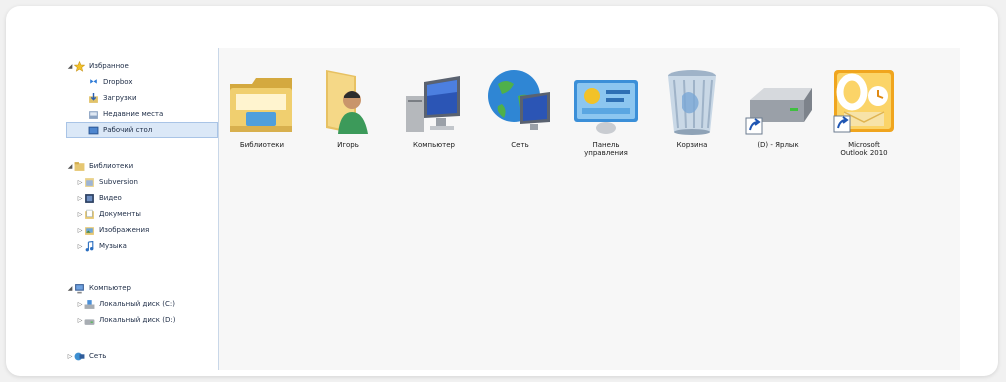 This screenshot has height=382, width=1006. What do you see at coordinates (692, 102) in the screenshot?
I see `recycle-bin-icon` at bounding box center [692, 102].